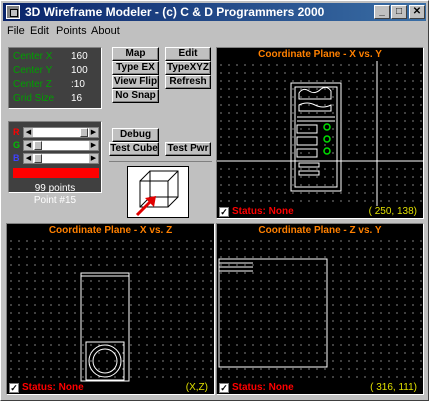 This screenshot has height=401, width=429. Describe the element at coordinates (196, 387) in the screenshot. I see `coordinate-readout: (X,Z)` at that location.